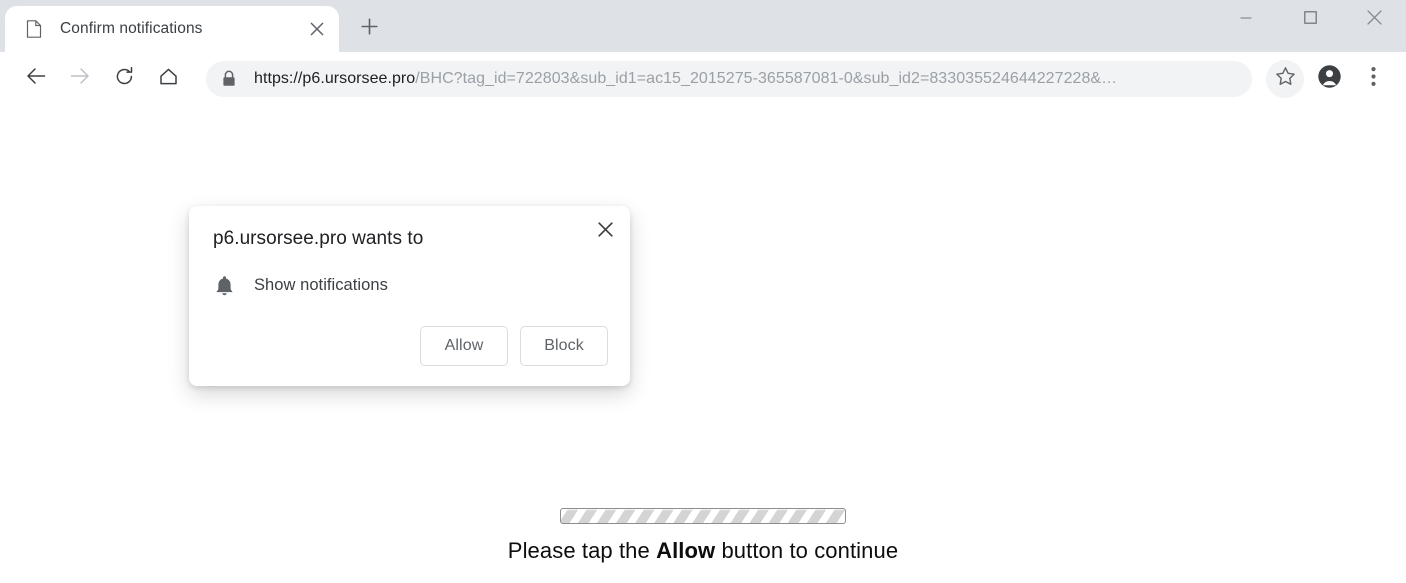  I want to click on plus-icon, so click(369, 29).